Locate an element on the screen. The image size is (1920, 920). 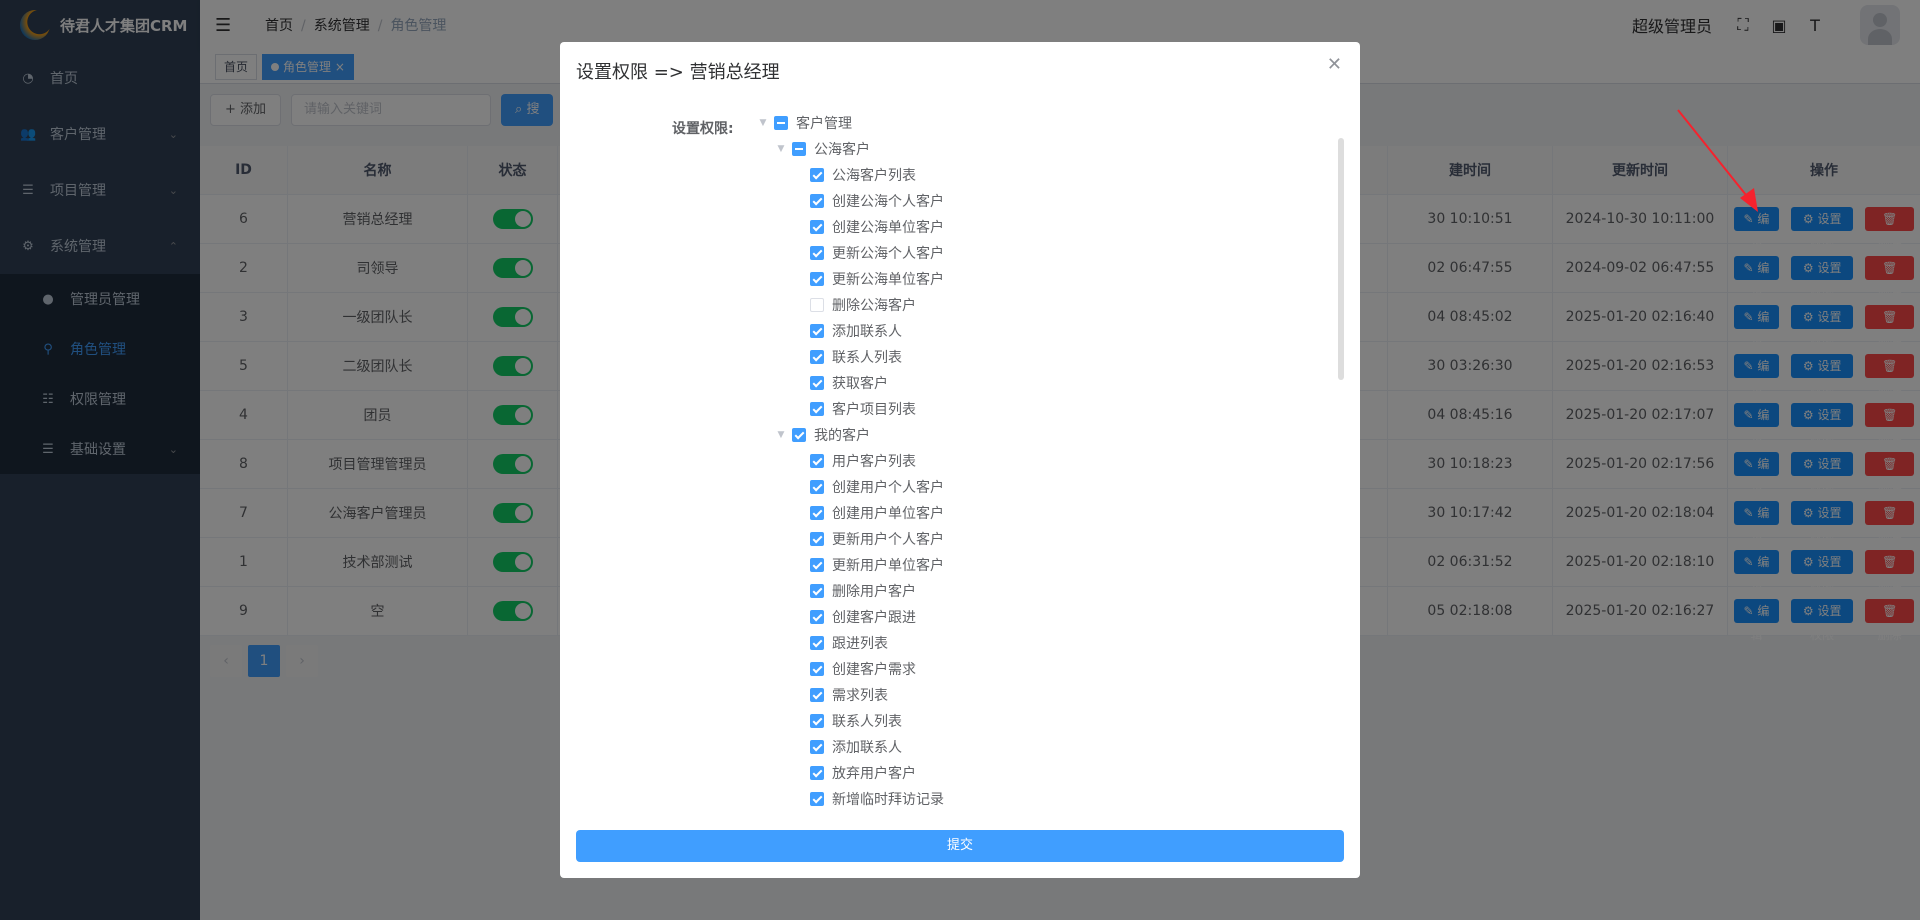
tree-node-label: 创建用户单位客户 is located at coordinates (888, 514).